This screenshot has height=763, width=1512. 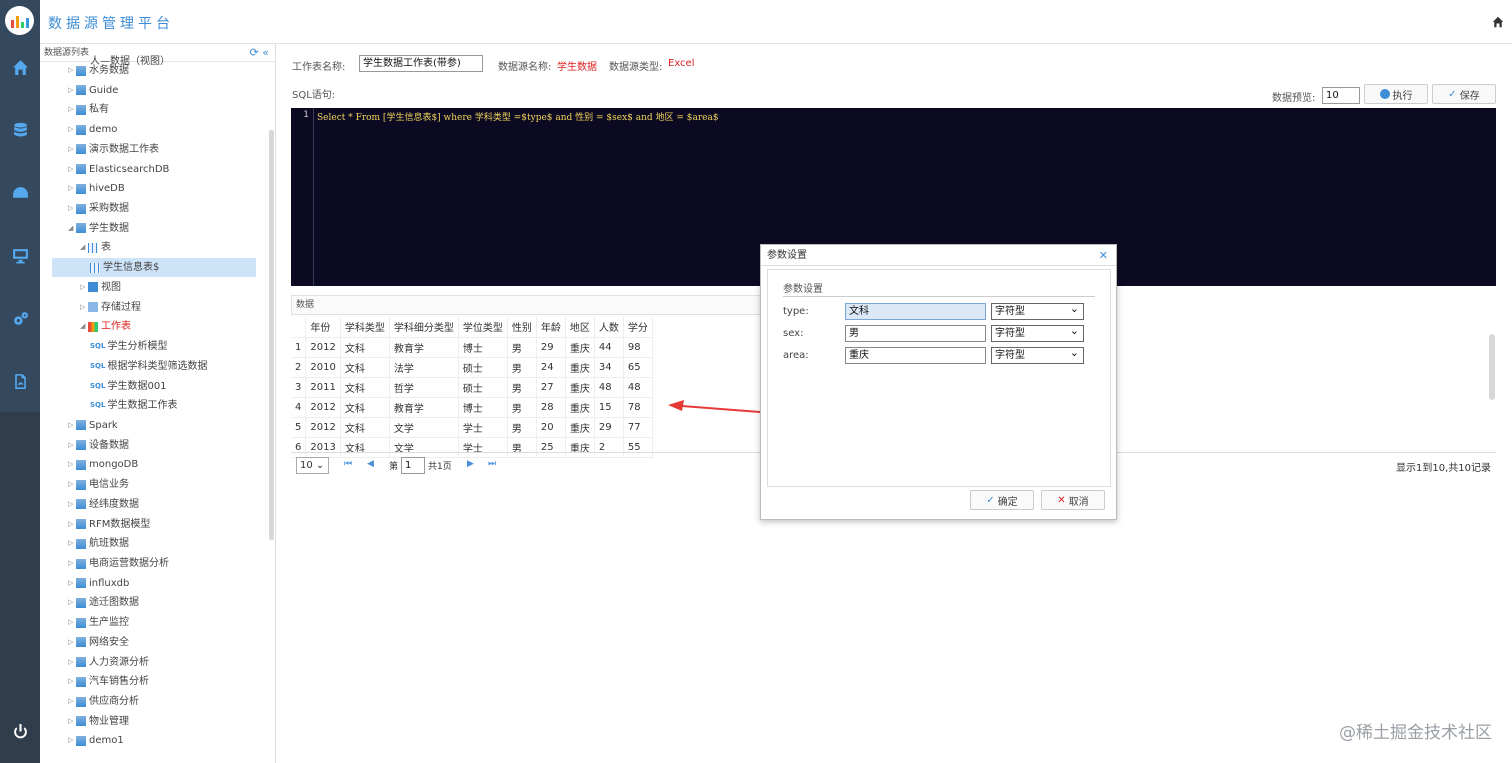 What do you see at coordinates (551, 327) in the screenshot?
I see `column-header: 年龄` at bounding box center [551, 327].